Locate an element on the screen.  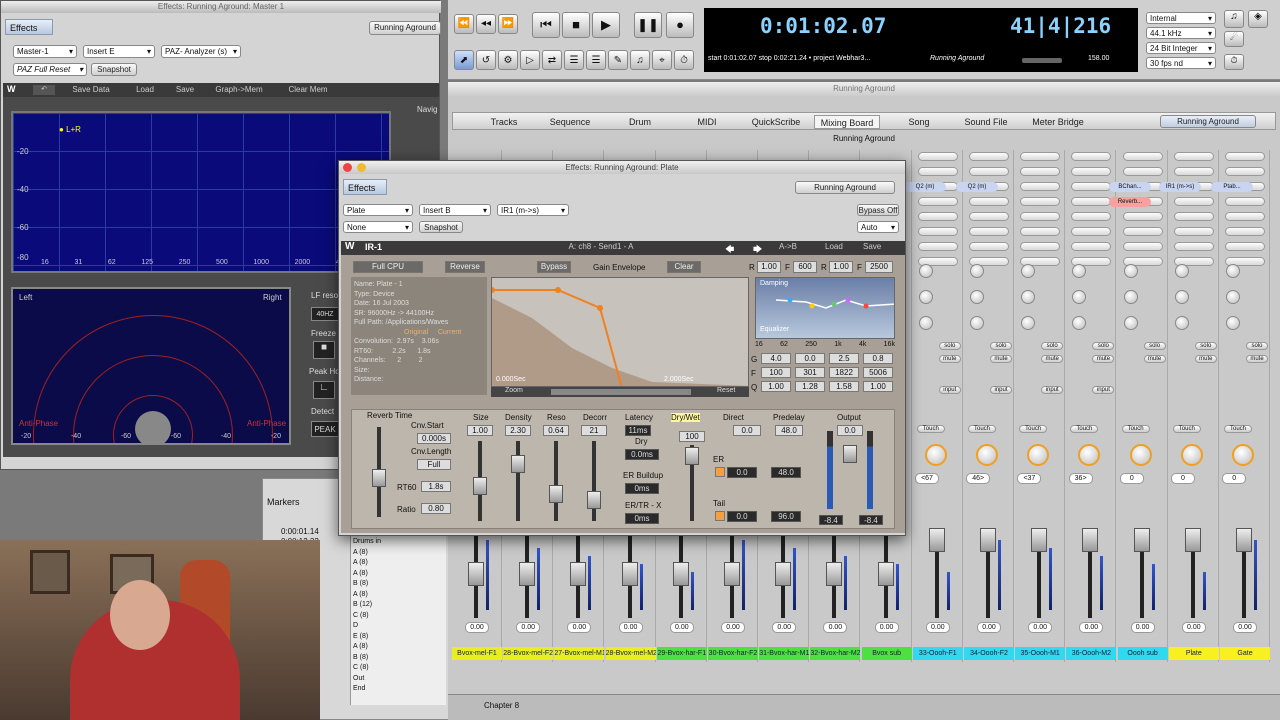
wait-icon: ⏱ is located at coordinates (1234, 62).